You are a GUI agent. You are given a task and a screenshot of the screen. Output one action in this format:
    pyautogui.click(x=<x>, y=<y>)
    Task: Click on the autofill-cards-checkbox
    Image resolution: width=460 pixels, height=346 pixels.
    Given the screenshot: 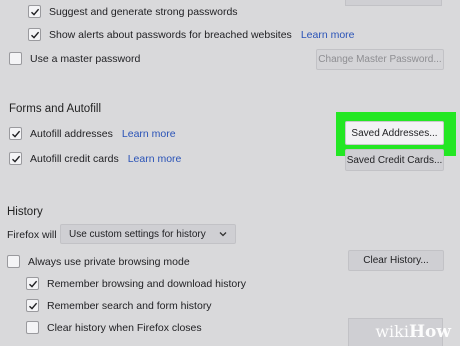 What is the action you would take?
    pyautogui.click(x=15, y=158)
    